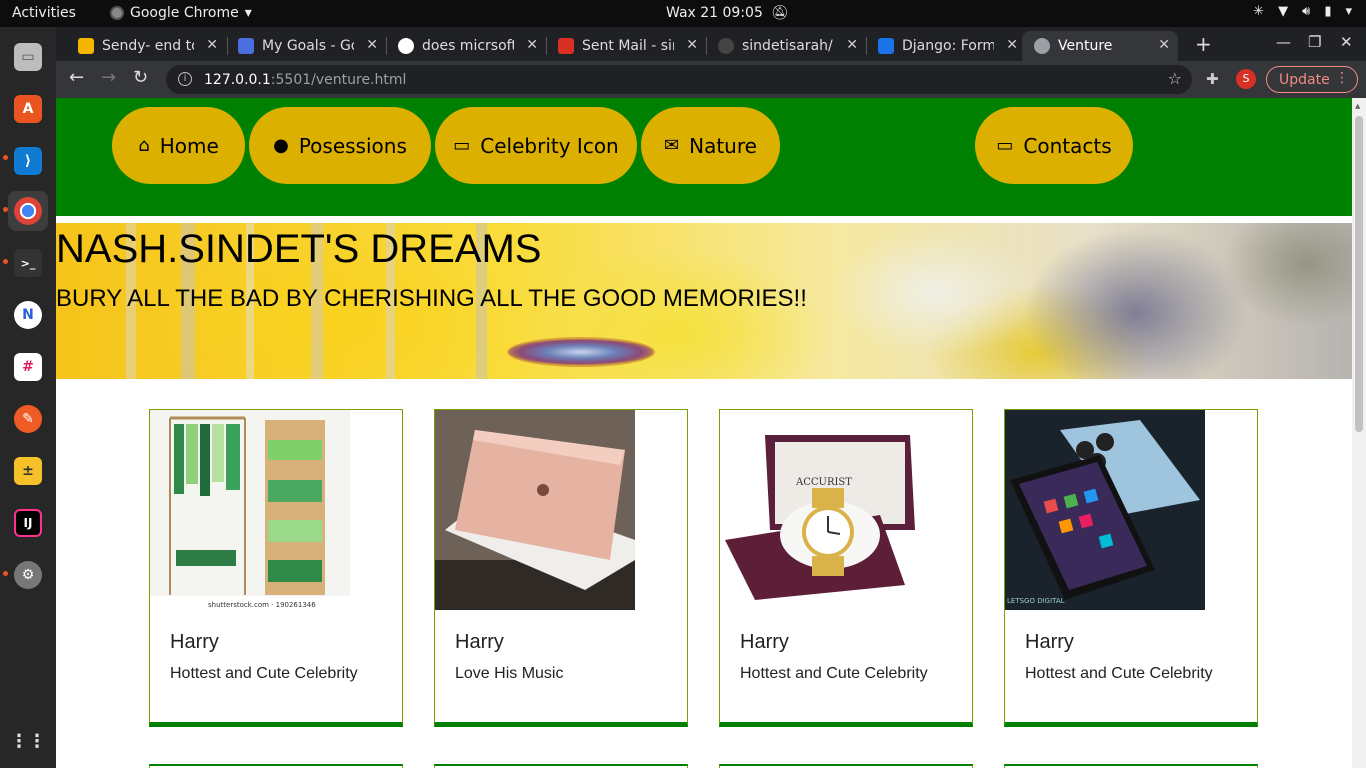 The image size is (1366, 768). I want to click on video-icon, so click(886, 46).